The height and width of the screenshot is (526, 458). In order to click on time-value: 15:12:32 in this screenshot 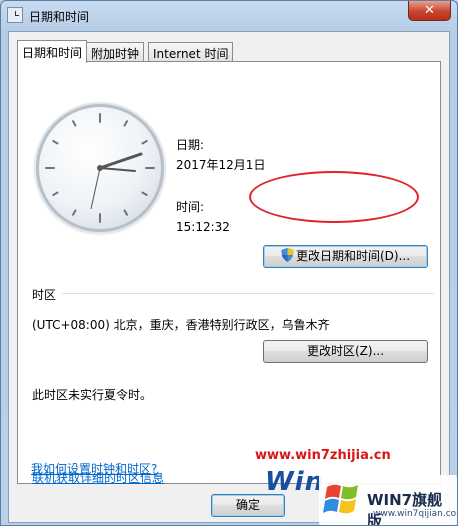, I will do `click(203, 227)`.